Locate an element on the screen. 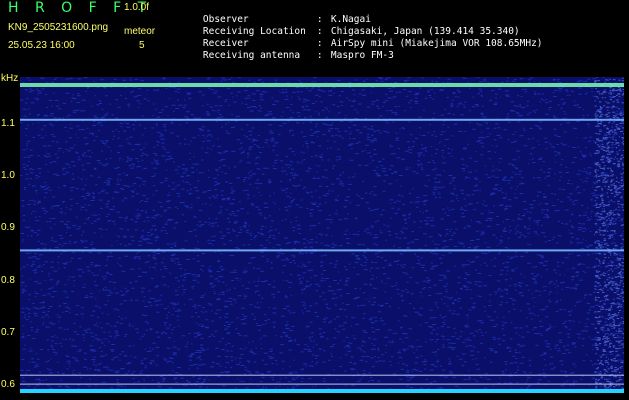 This screenshot has width=629, height=400. level-strip-bottom is located at coordinates (322, 391).